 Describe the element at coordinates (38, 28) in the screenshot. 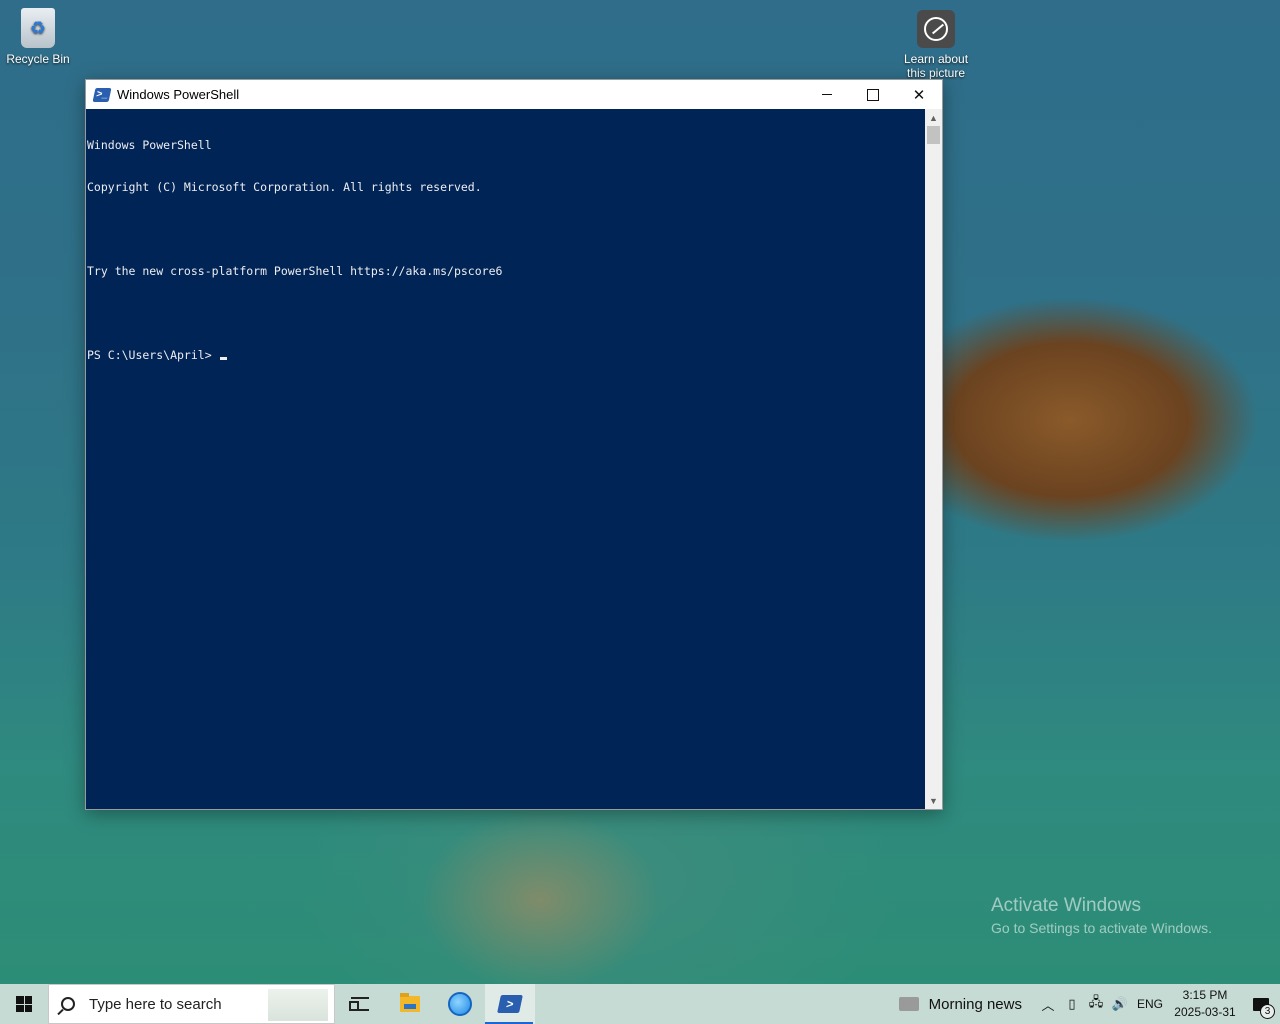

I see `recycle-bin-icon: ♻` at that location.